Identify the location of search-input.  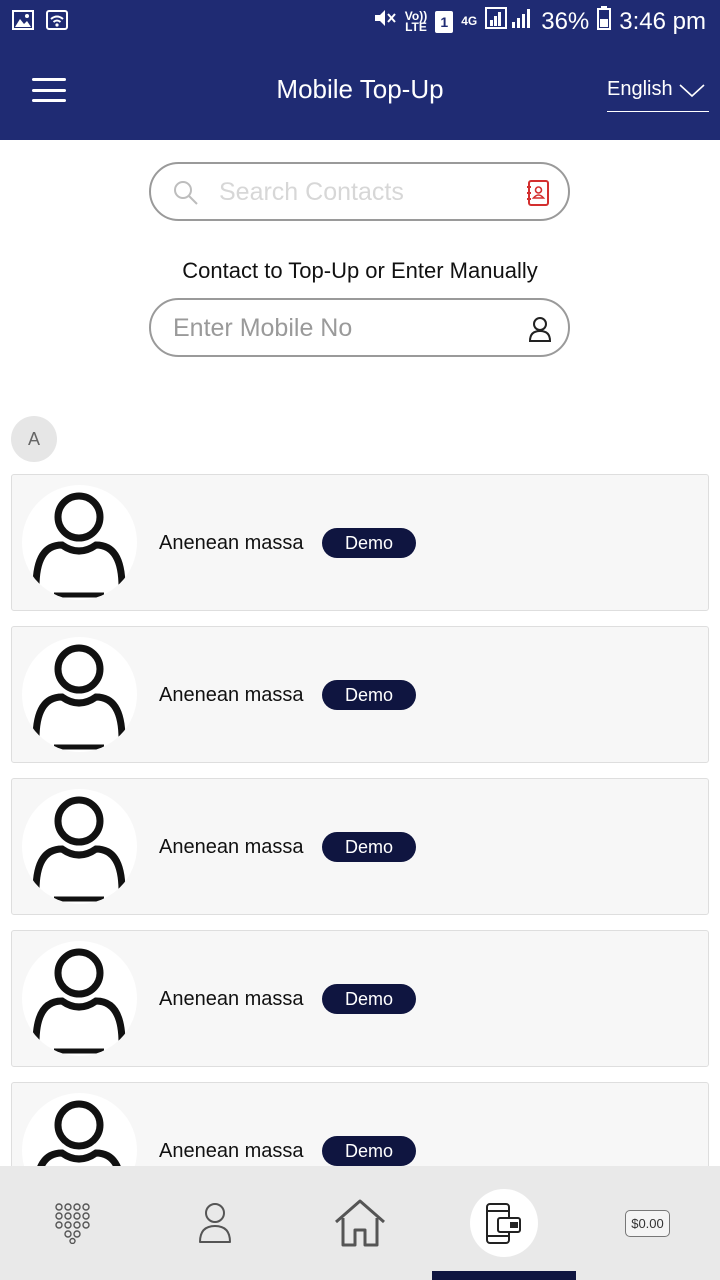
(364, 192).